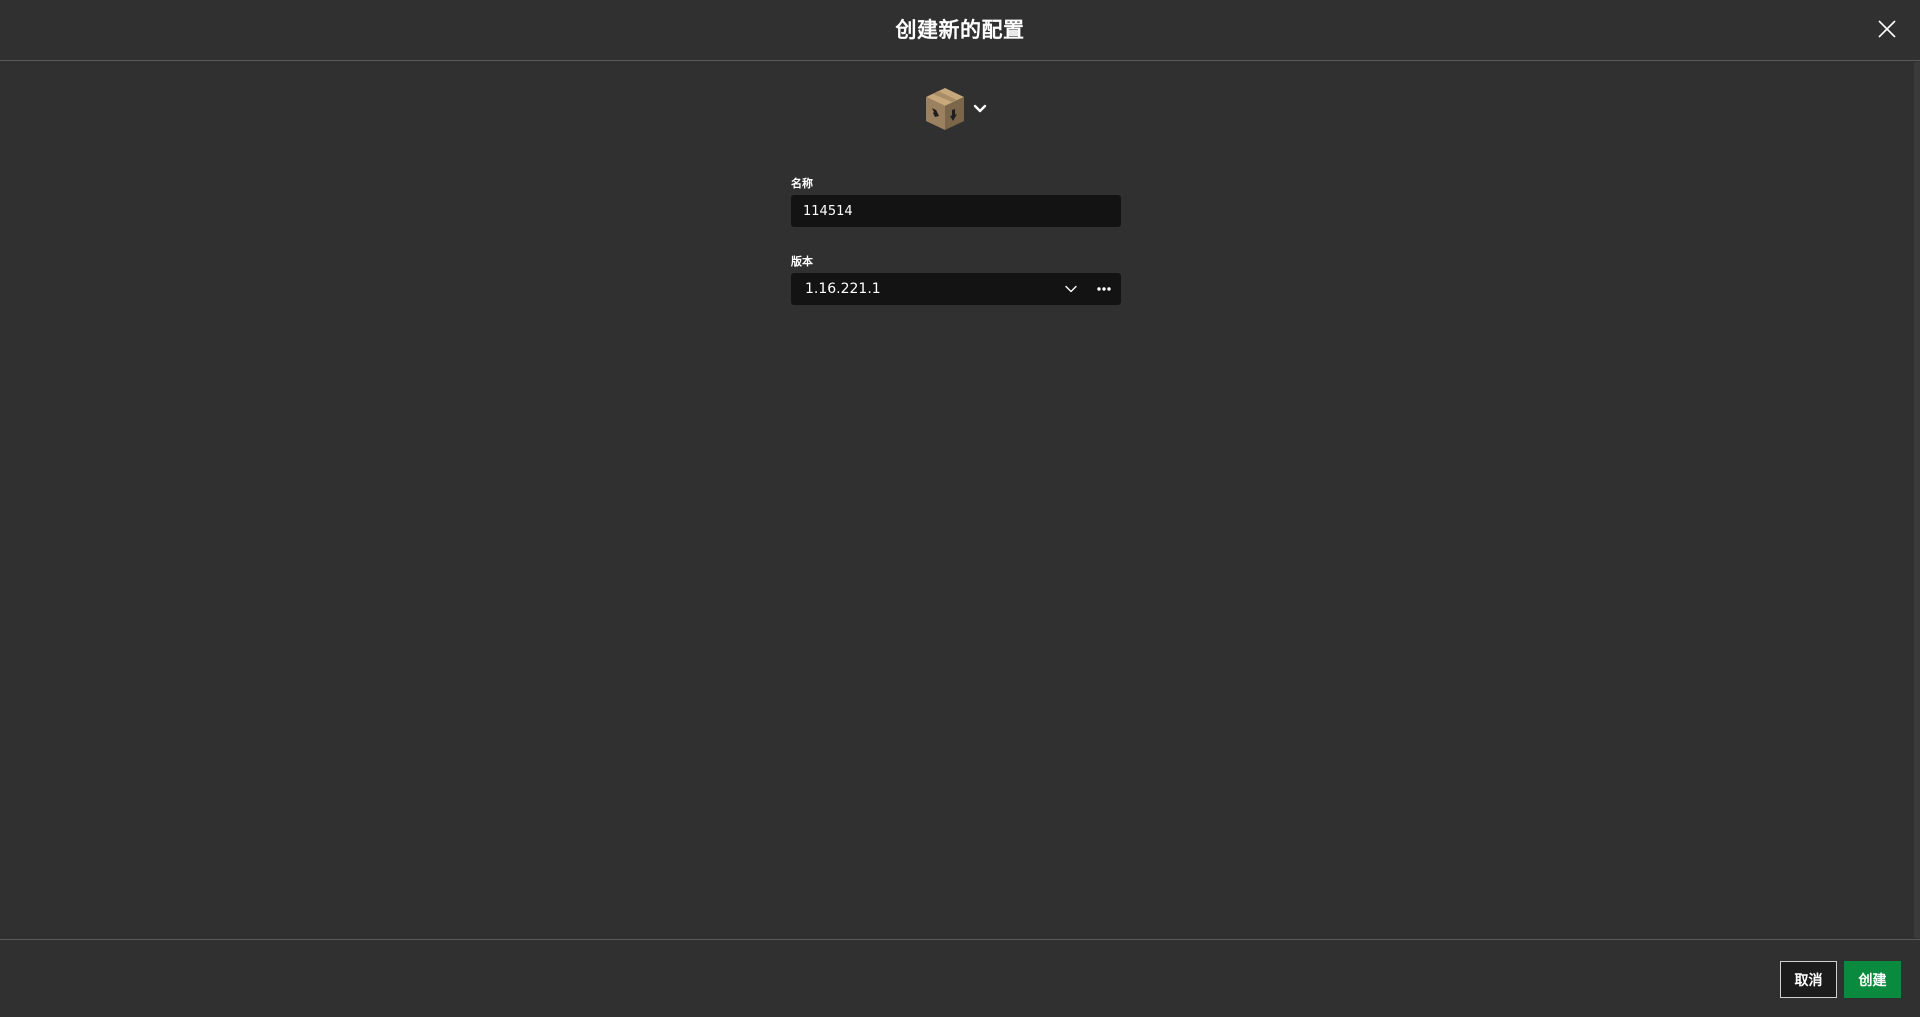  What do you see at coordinates (960, 978) in the screenshot?
I see `dialog-footer: 取消 创建` at bounding box center [960, 978].